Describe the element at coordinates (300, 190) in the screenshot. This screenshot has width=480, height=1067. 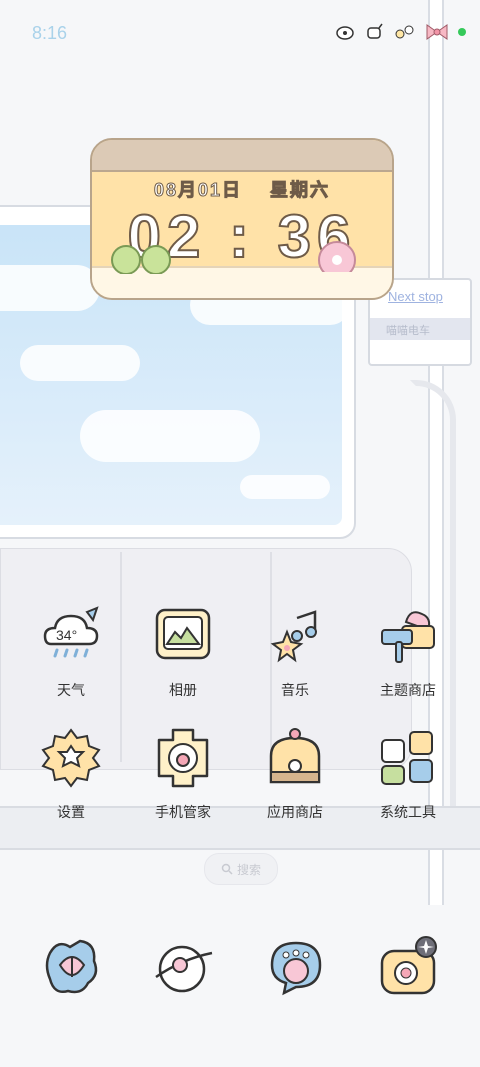
I see `clock-weekday: 星期六` at that location.